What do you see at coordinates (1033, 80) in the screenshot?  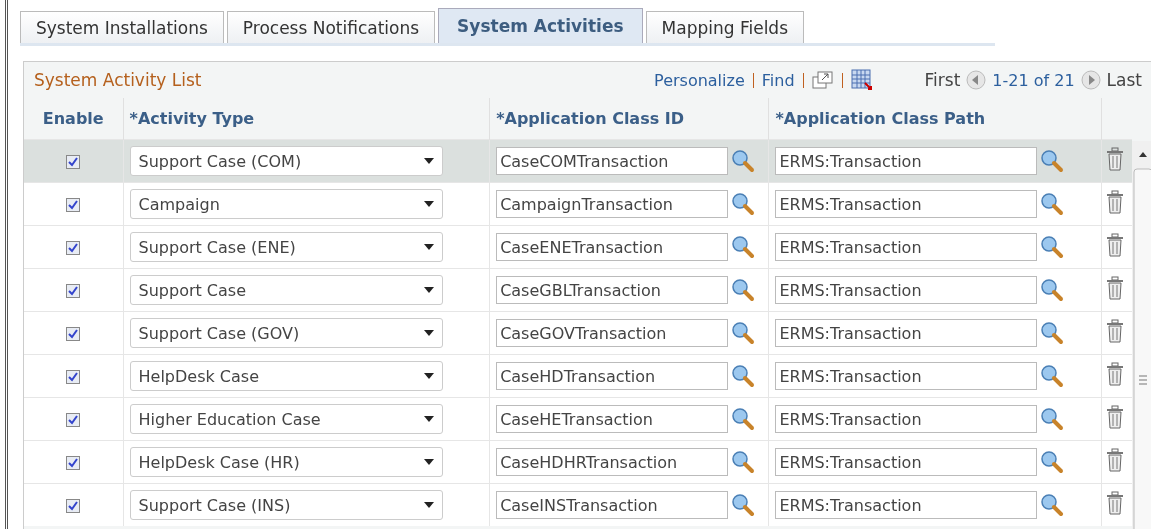 I see `page-range: 1-21 of 21` at bounding box center [1033, 80].